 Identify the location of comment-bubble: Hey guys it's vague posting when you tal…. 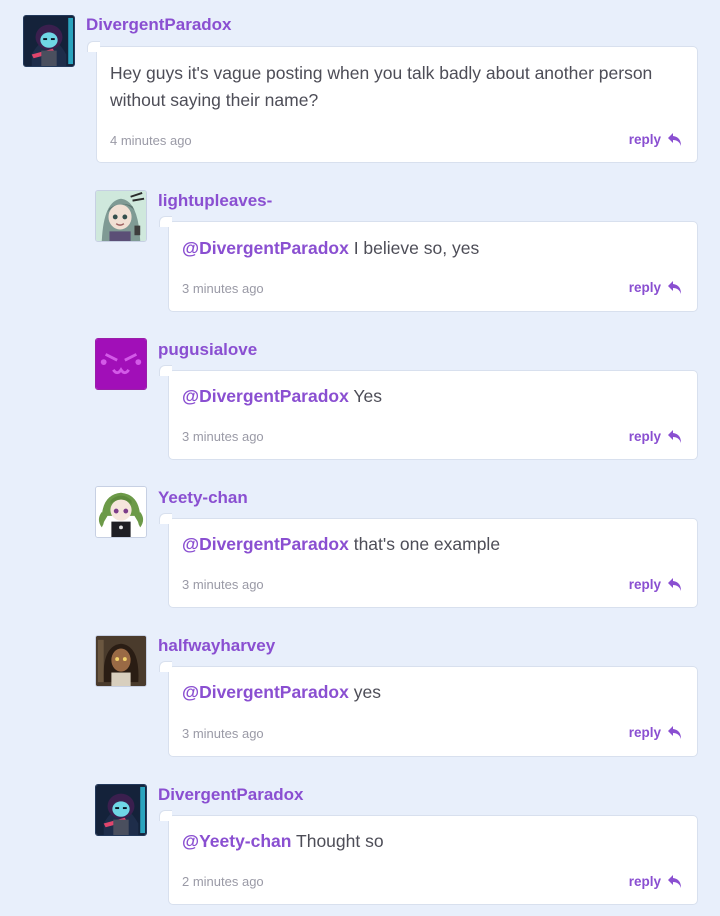
(392, 102).